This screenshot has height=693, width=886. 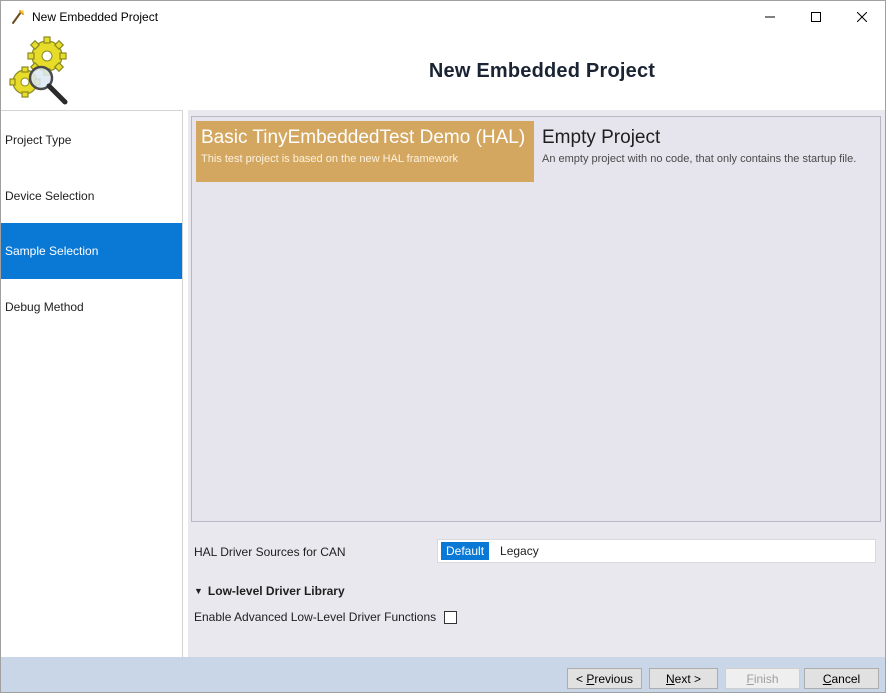 What do you see at coordinates (44, 307) in the screenshot?
I see `sidebar-item-label: Debug Method` at bounding box center [44, 307].